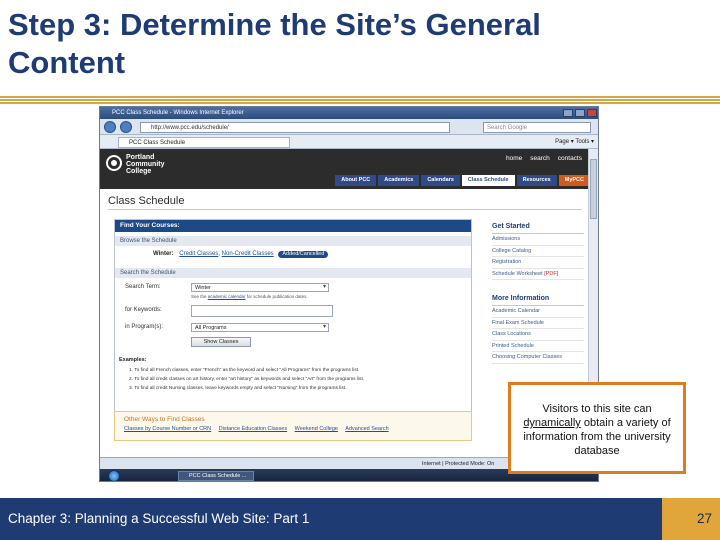 The image size is (720, 540). What do you see at coordinates (276, 296) in the screenshot?
I see `term-hint-suffix: for schedule publication dates.` at bounding box center [276, 296].